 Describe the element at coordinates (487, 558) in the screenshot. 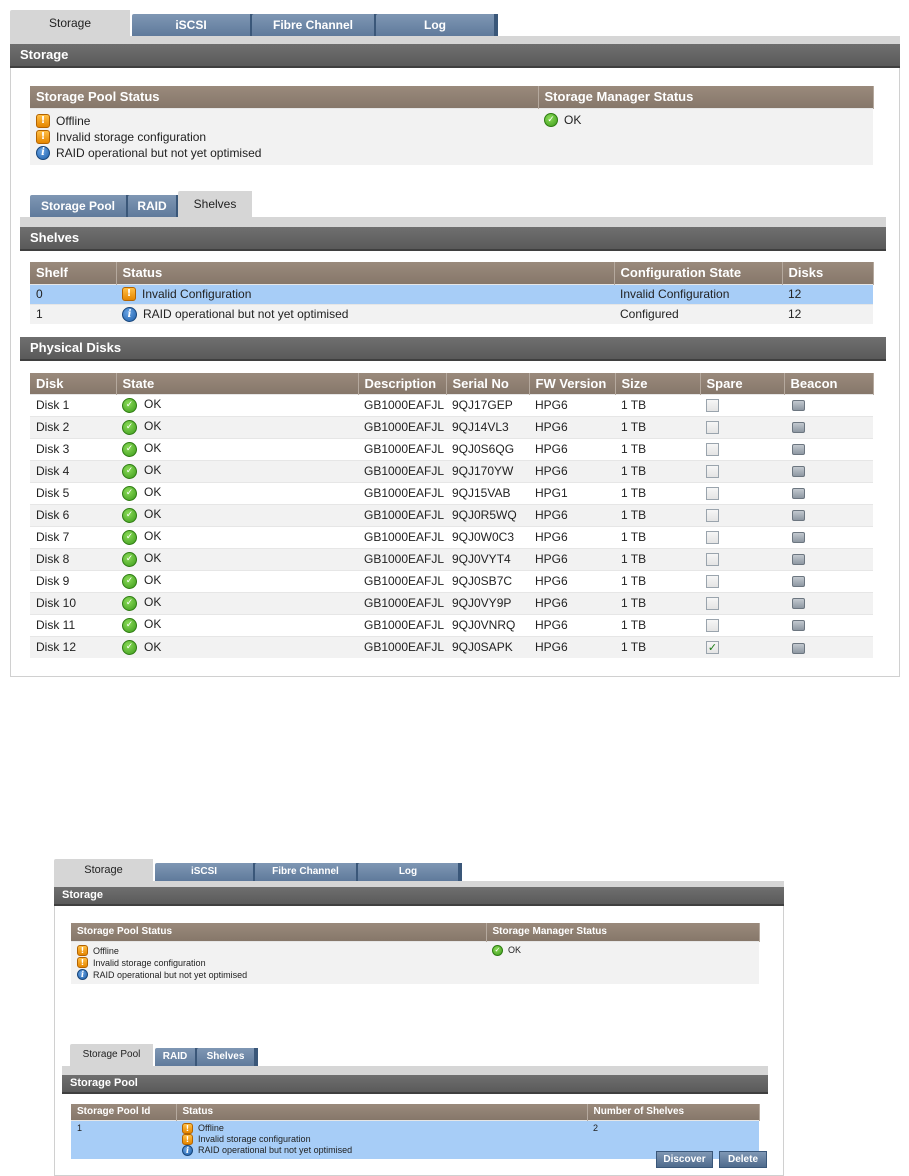

I see `disk-serial: 9QJ0VYT4` at that location.